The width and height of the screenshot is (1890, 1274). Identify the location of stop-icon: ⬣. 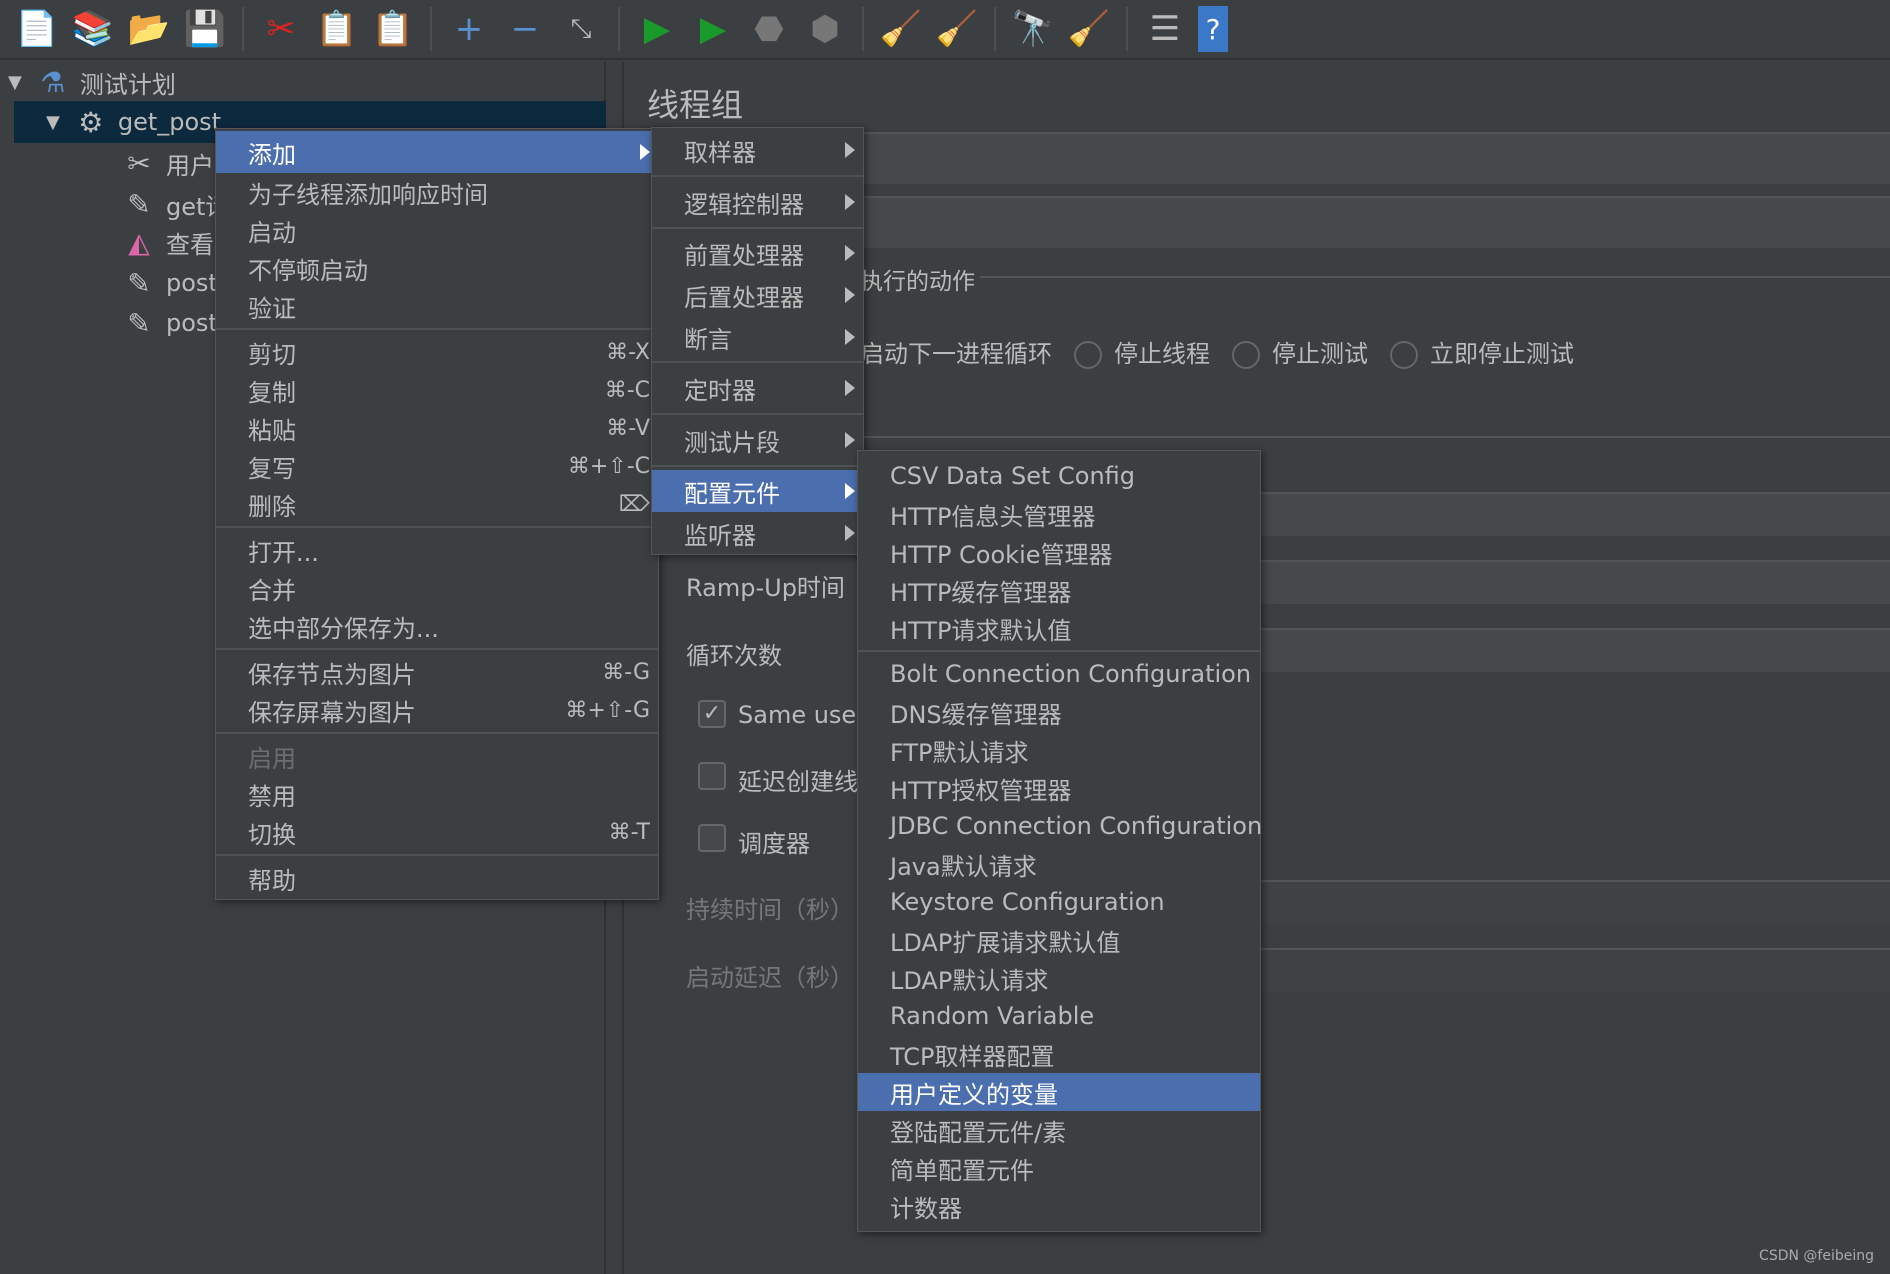
(769, 29).